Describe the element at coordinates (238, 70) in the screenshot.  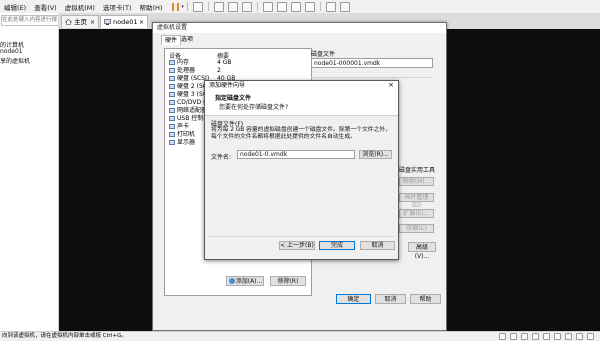
I see `device-row-processor: 处理器 2` at that location.